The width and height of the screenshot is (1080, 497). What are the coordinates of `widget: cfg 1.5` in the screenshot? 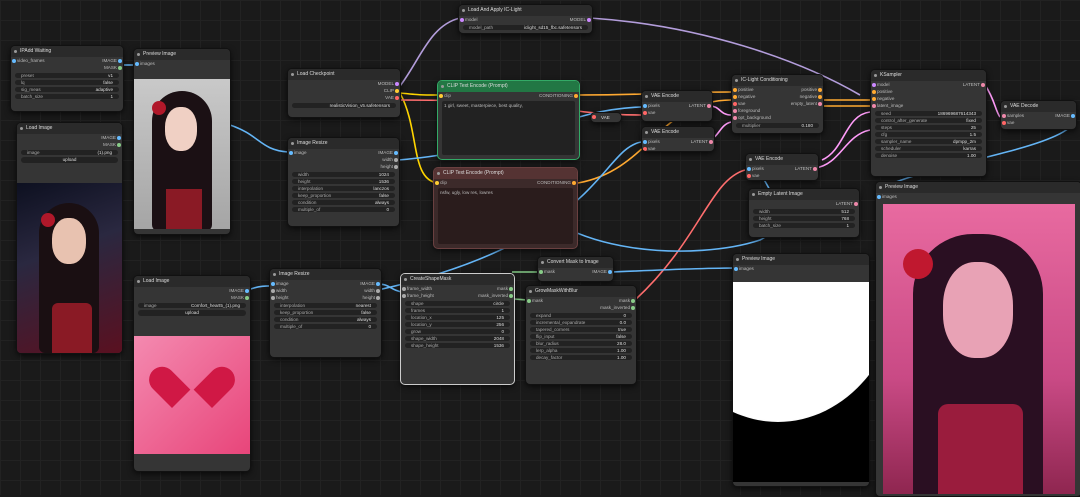 It's located at (928, 134).